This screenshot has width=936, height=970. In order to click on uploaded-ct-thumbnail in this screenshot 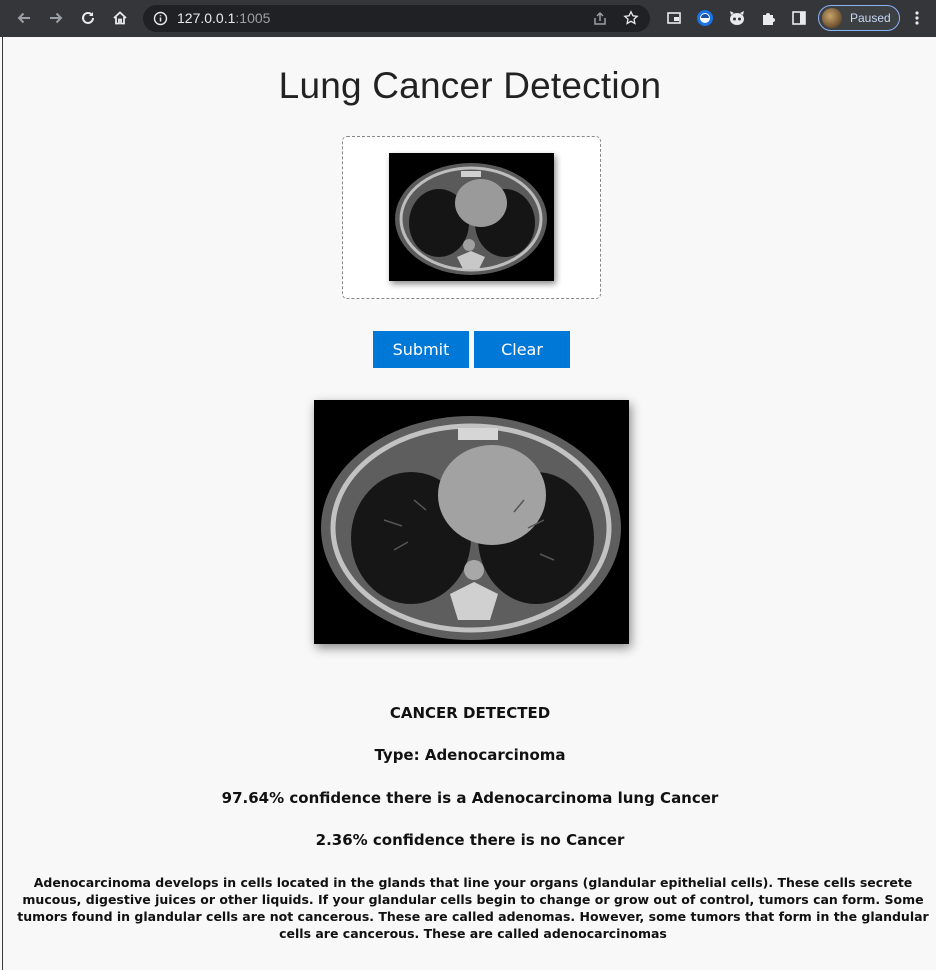, I will do `click(471, 217)`.